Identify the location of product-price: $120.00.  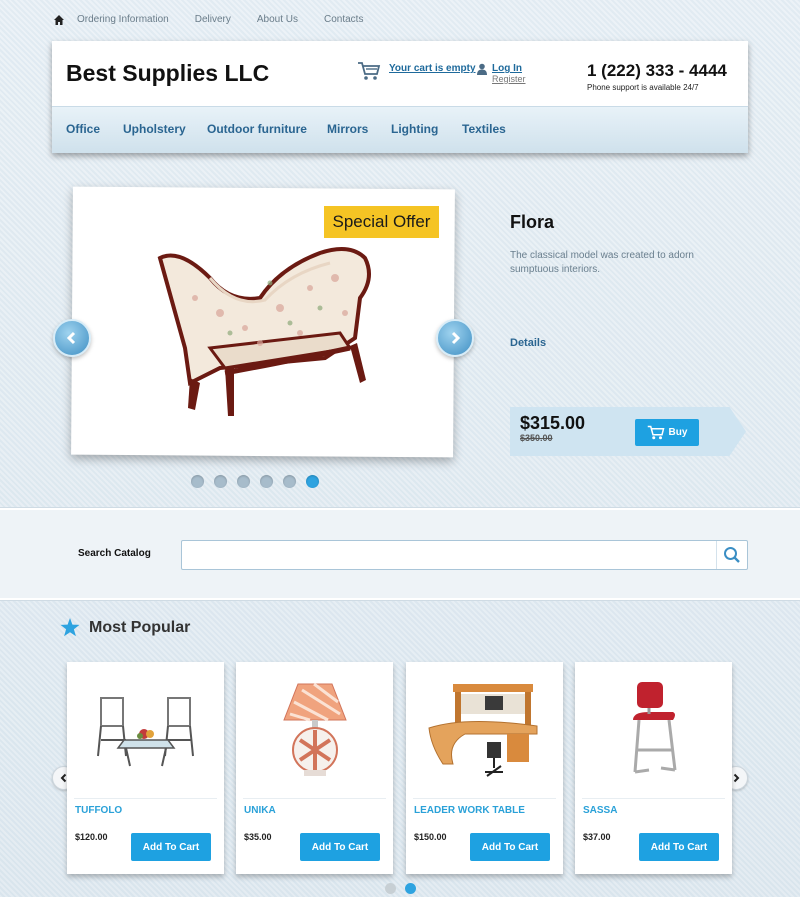
(91, 837).